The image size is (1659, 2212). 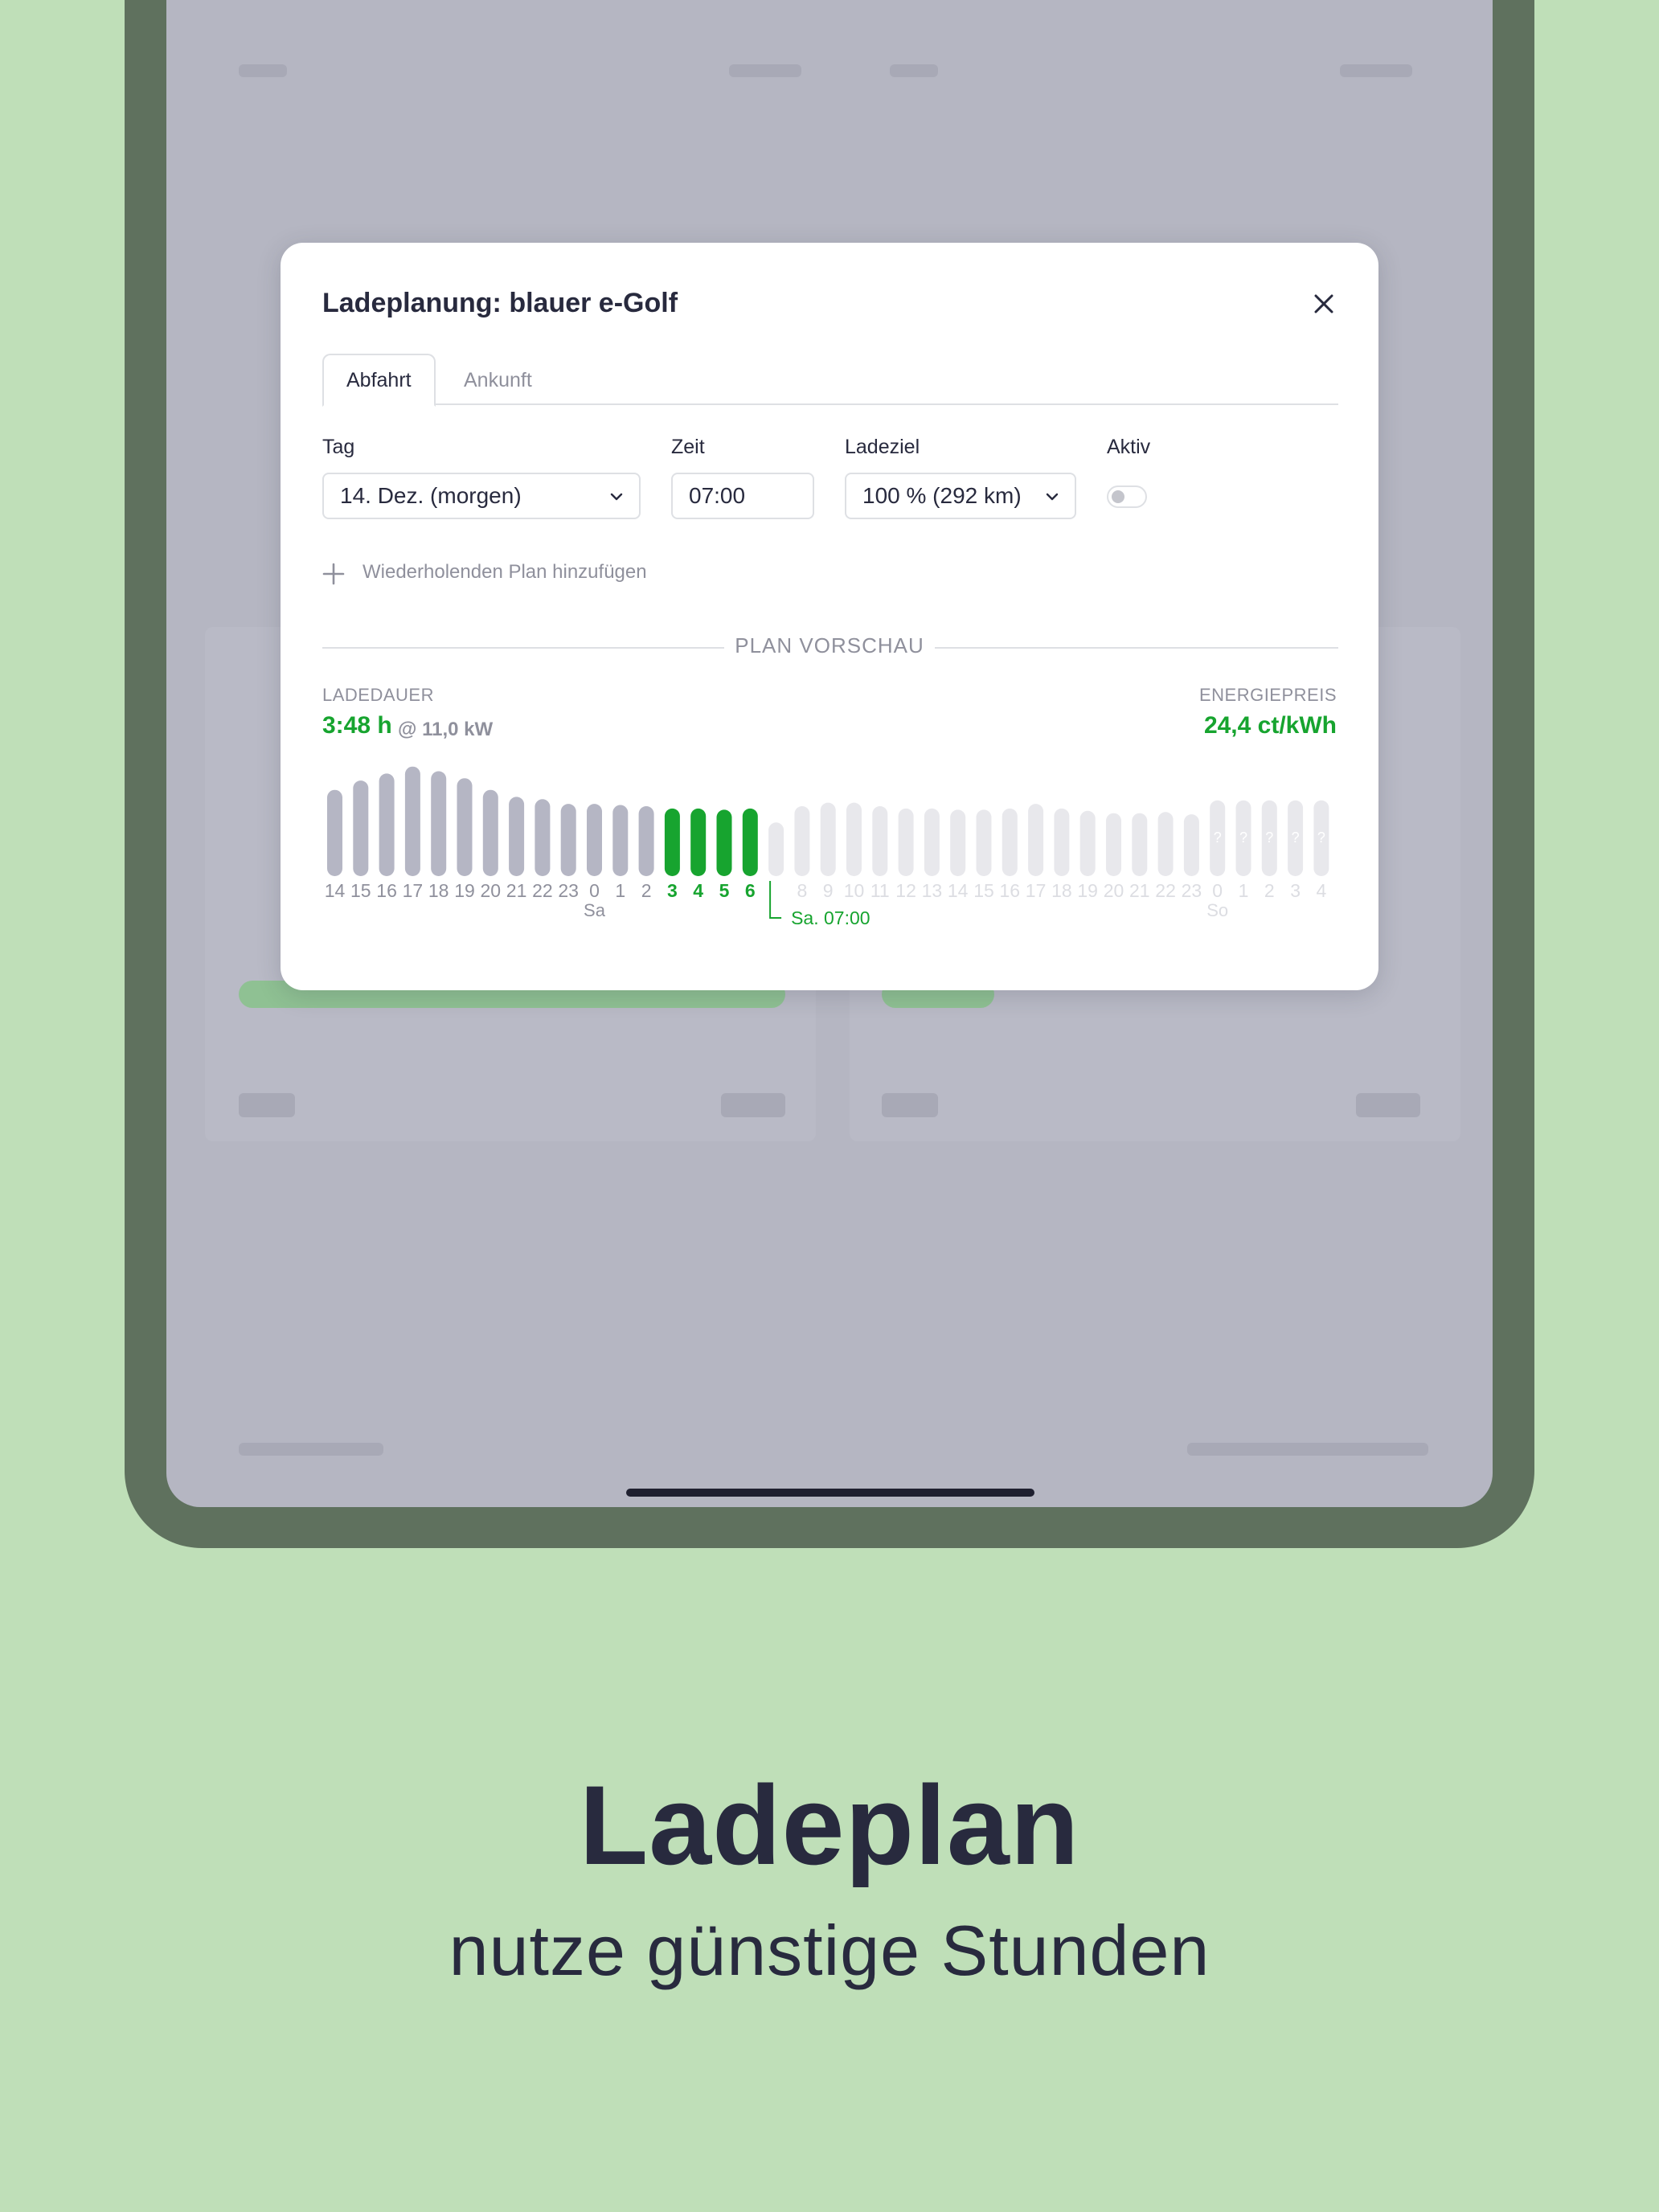 What do you see at coordinates (717, 496) in the screenshot?
I see `zeit-value: 07:00` at bounding box center [717, 496].